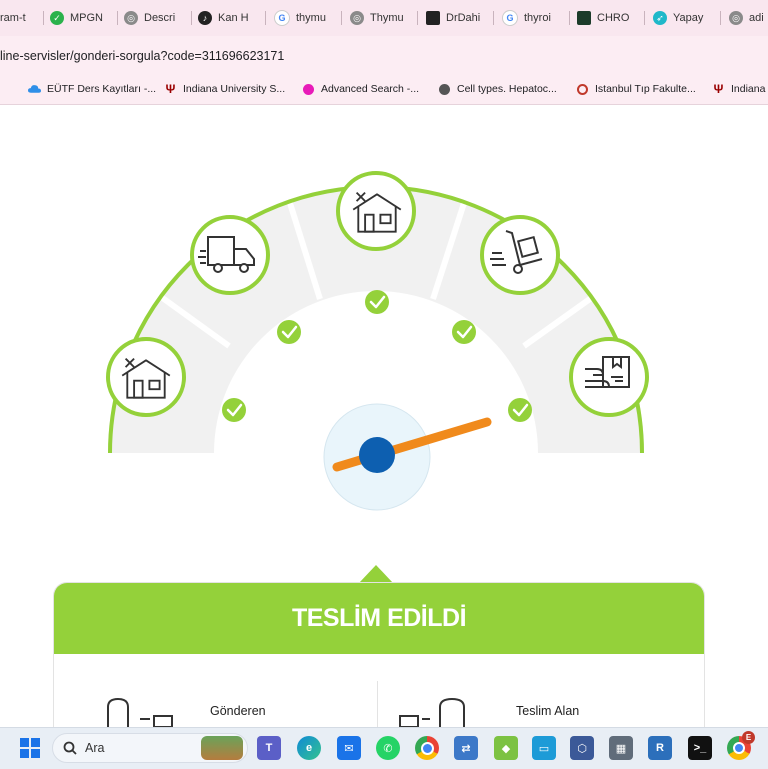  I want to click on browser-tab: ➶ Yapay, so click(687, 18).